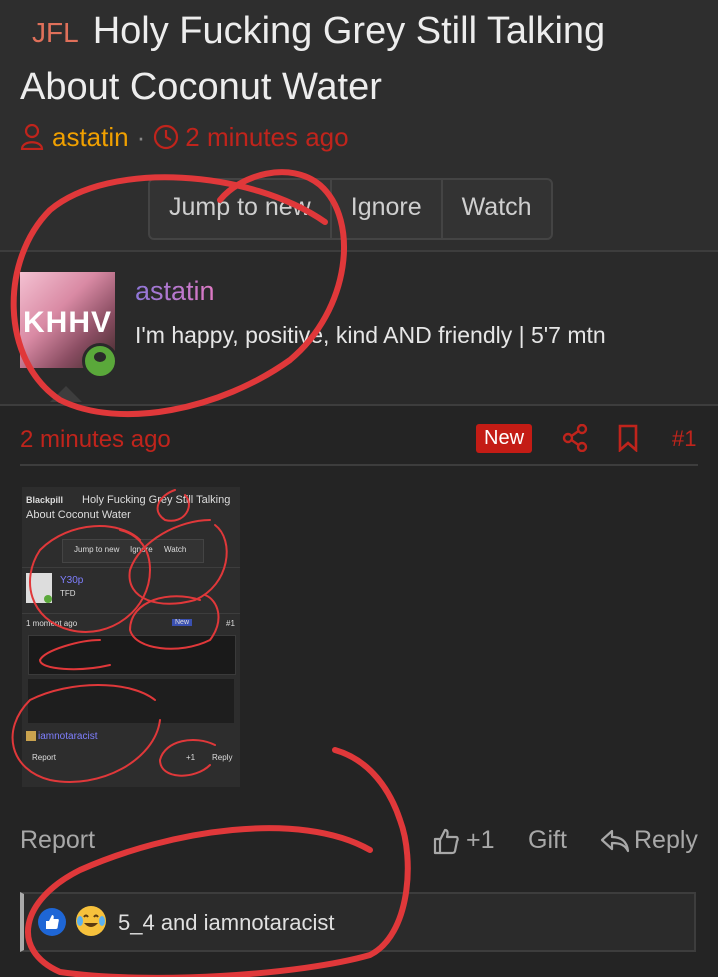 This screenshot has width=718, height=977. I want to click on online-status-icon, so click(100, 361).